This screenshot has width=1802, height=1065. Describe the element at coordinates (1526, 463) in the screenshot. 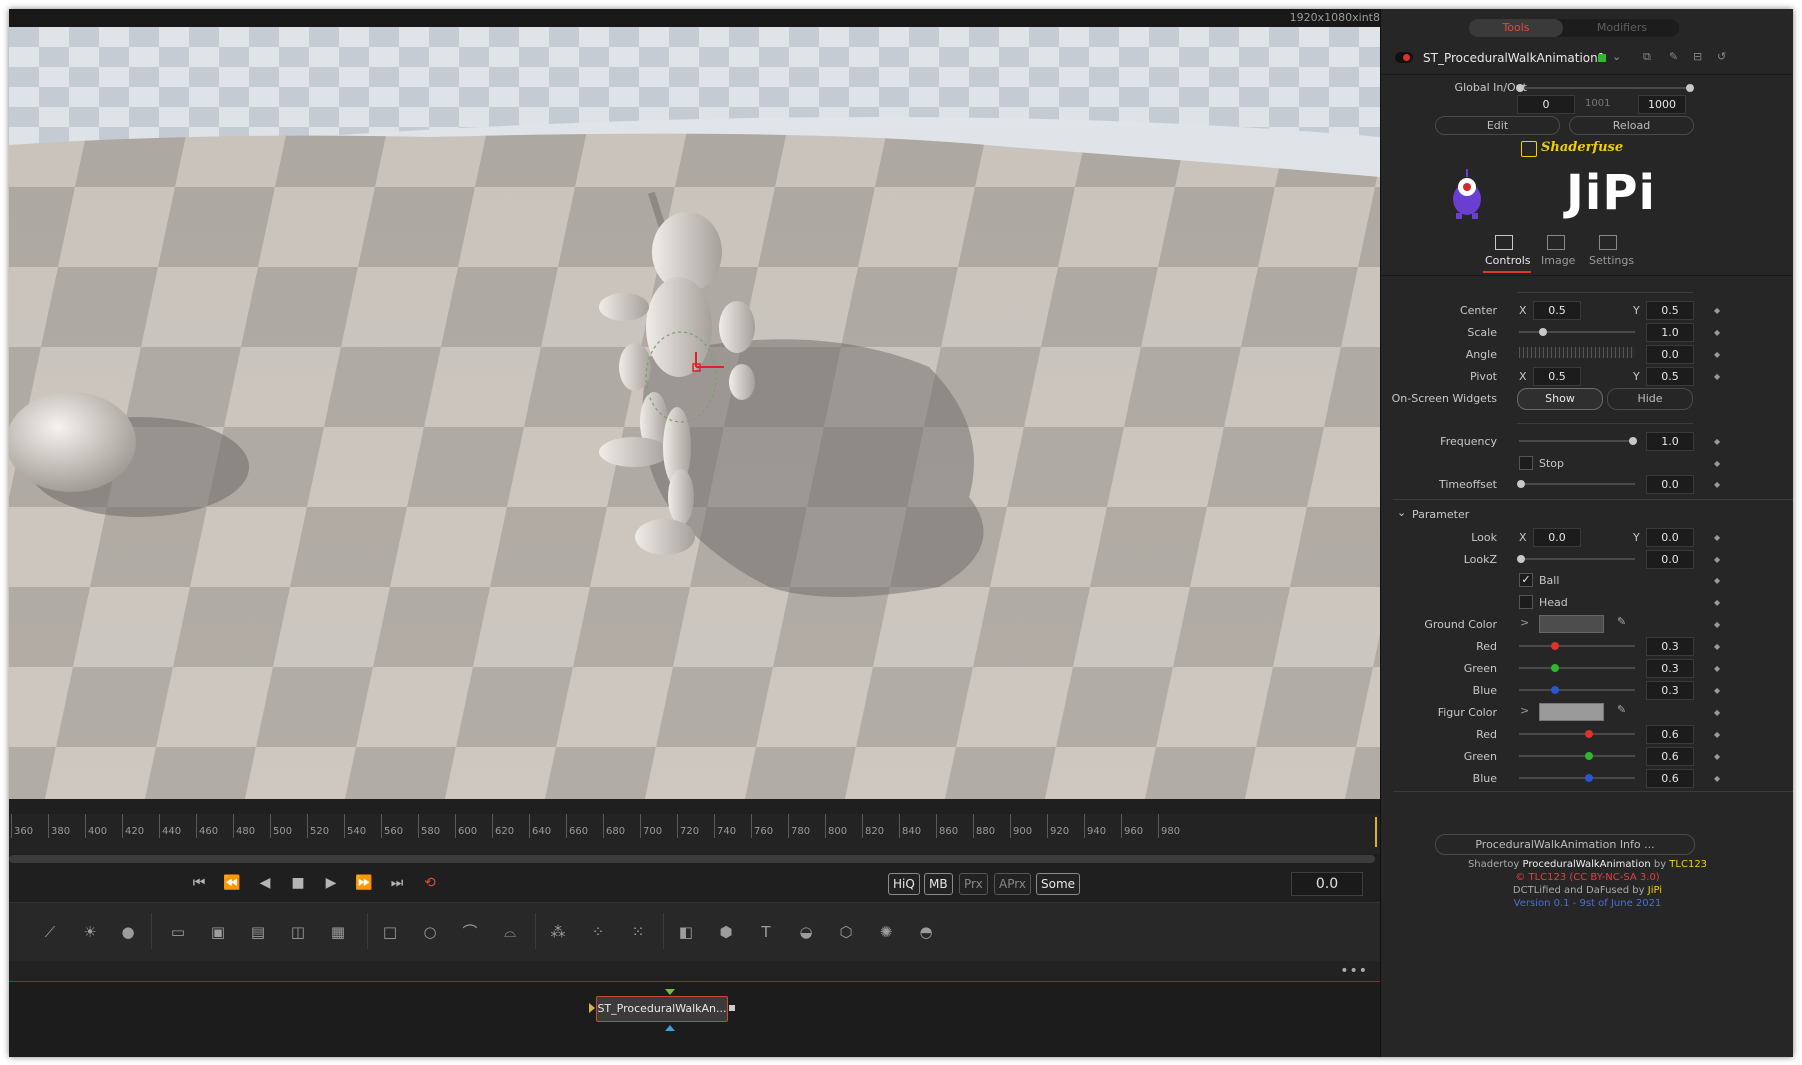

I see `stop-checkbox` at that location.